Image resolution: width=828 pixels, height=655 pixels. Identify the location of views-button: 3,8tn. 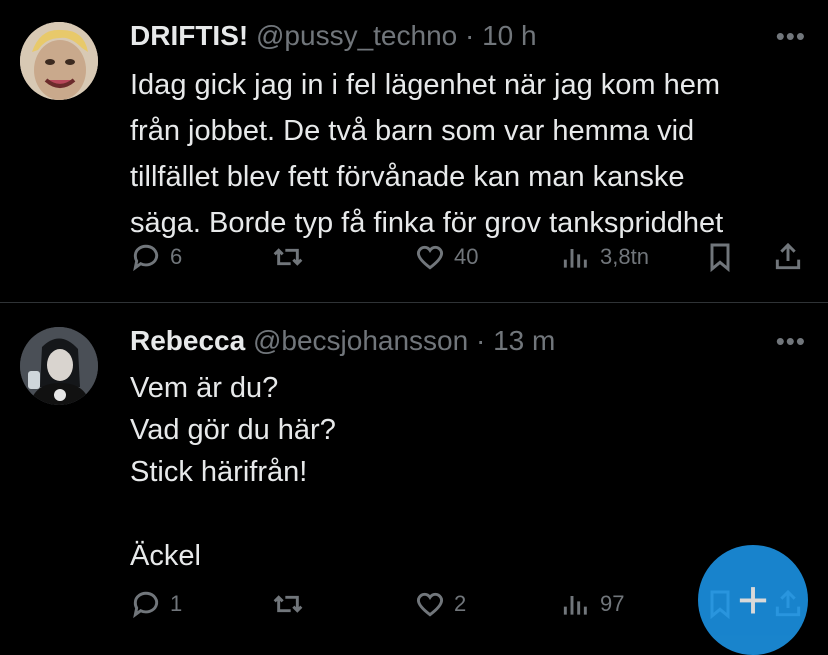
(604, 257).